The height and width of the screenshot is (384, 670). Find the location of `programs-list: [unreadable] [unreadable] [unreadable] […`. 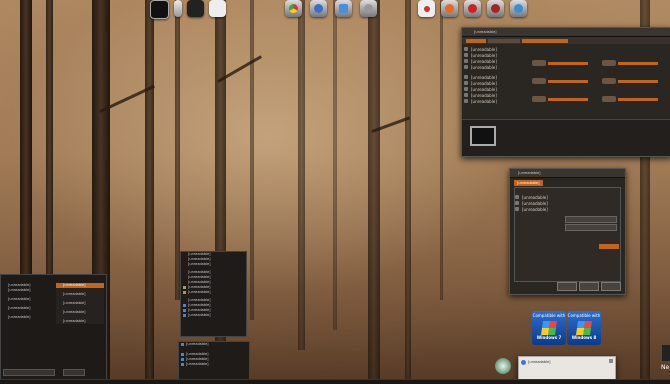

programs-list: [unreadable] [unreadable] [unreadable] [… is located at coordinates (27, 301).